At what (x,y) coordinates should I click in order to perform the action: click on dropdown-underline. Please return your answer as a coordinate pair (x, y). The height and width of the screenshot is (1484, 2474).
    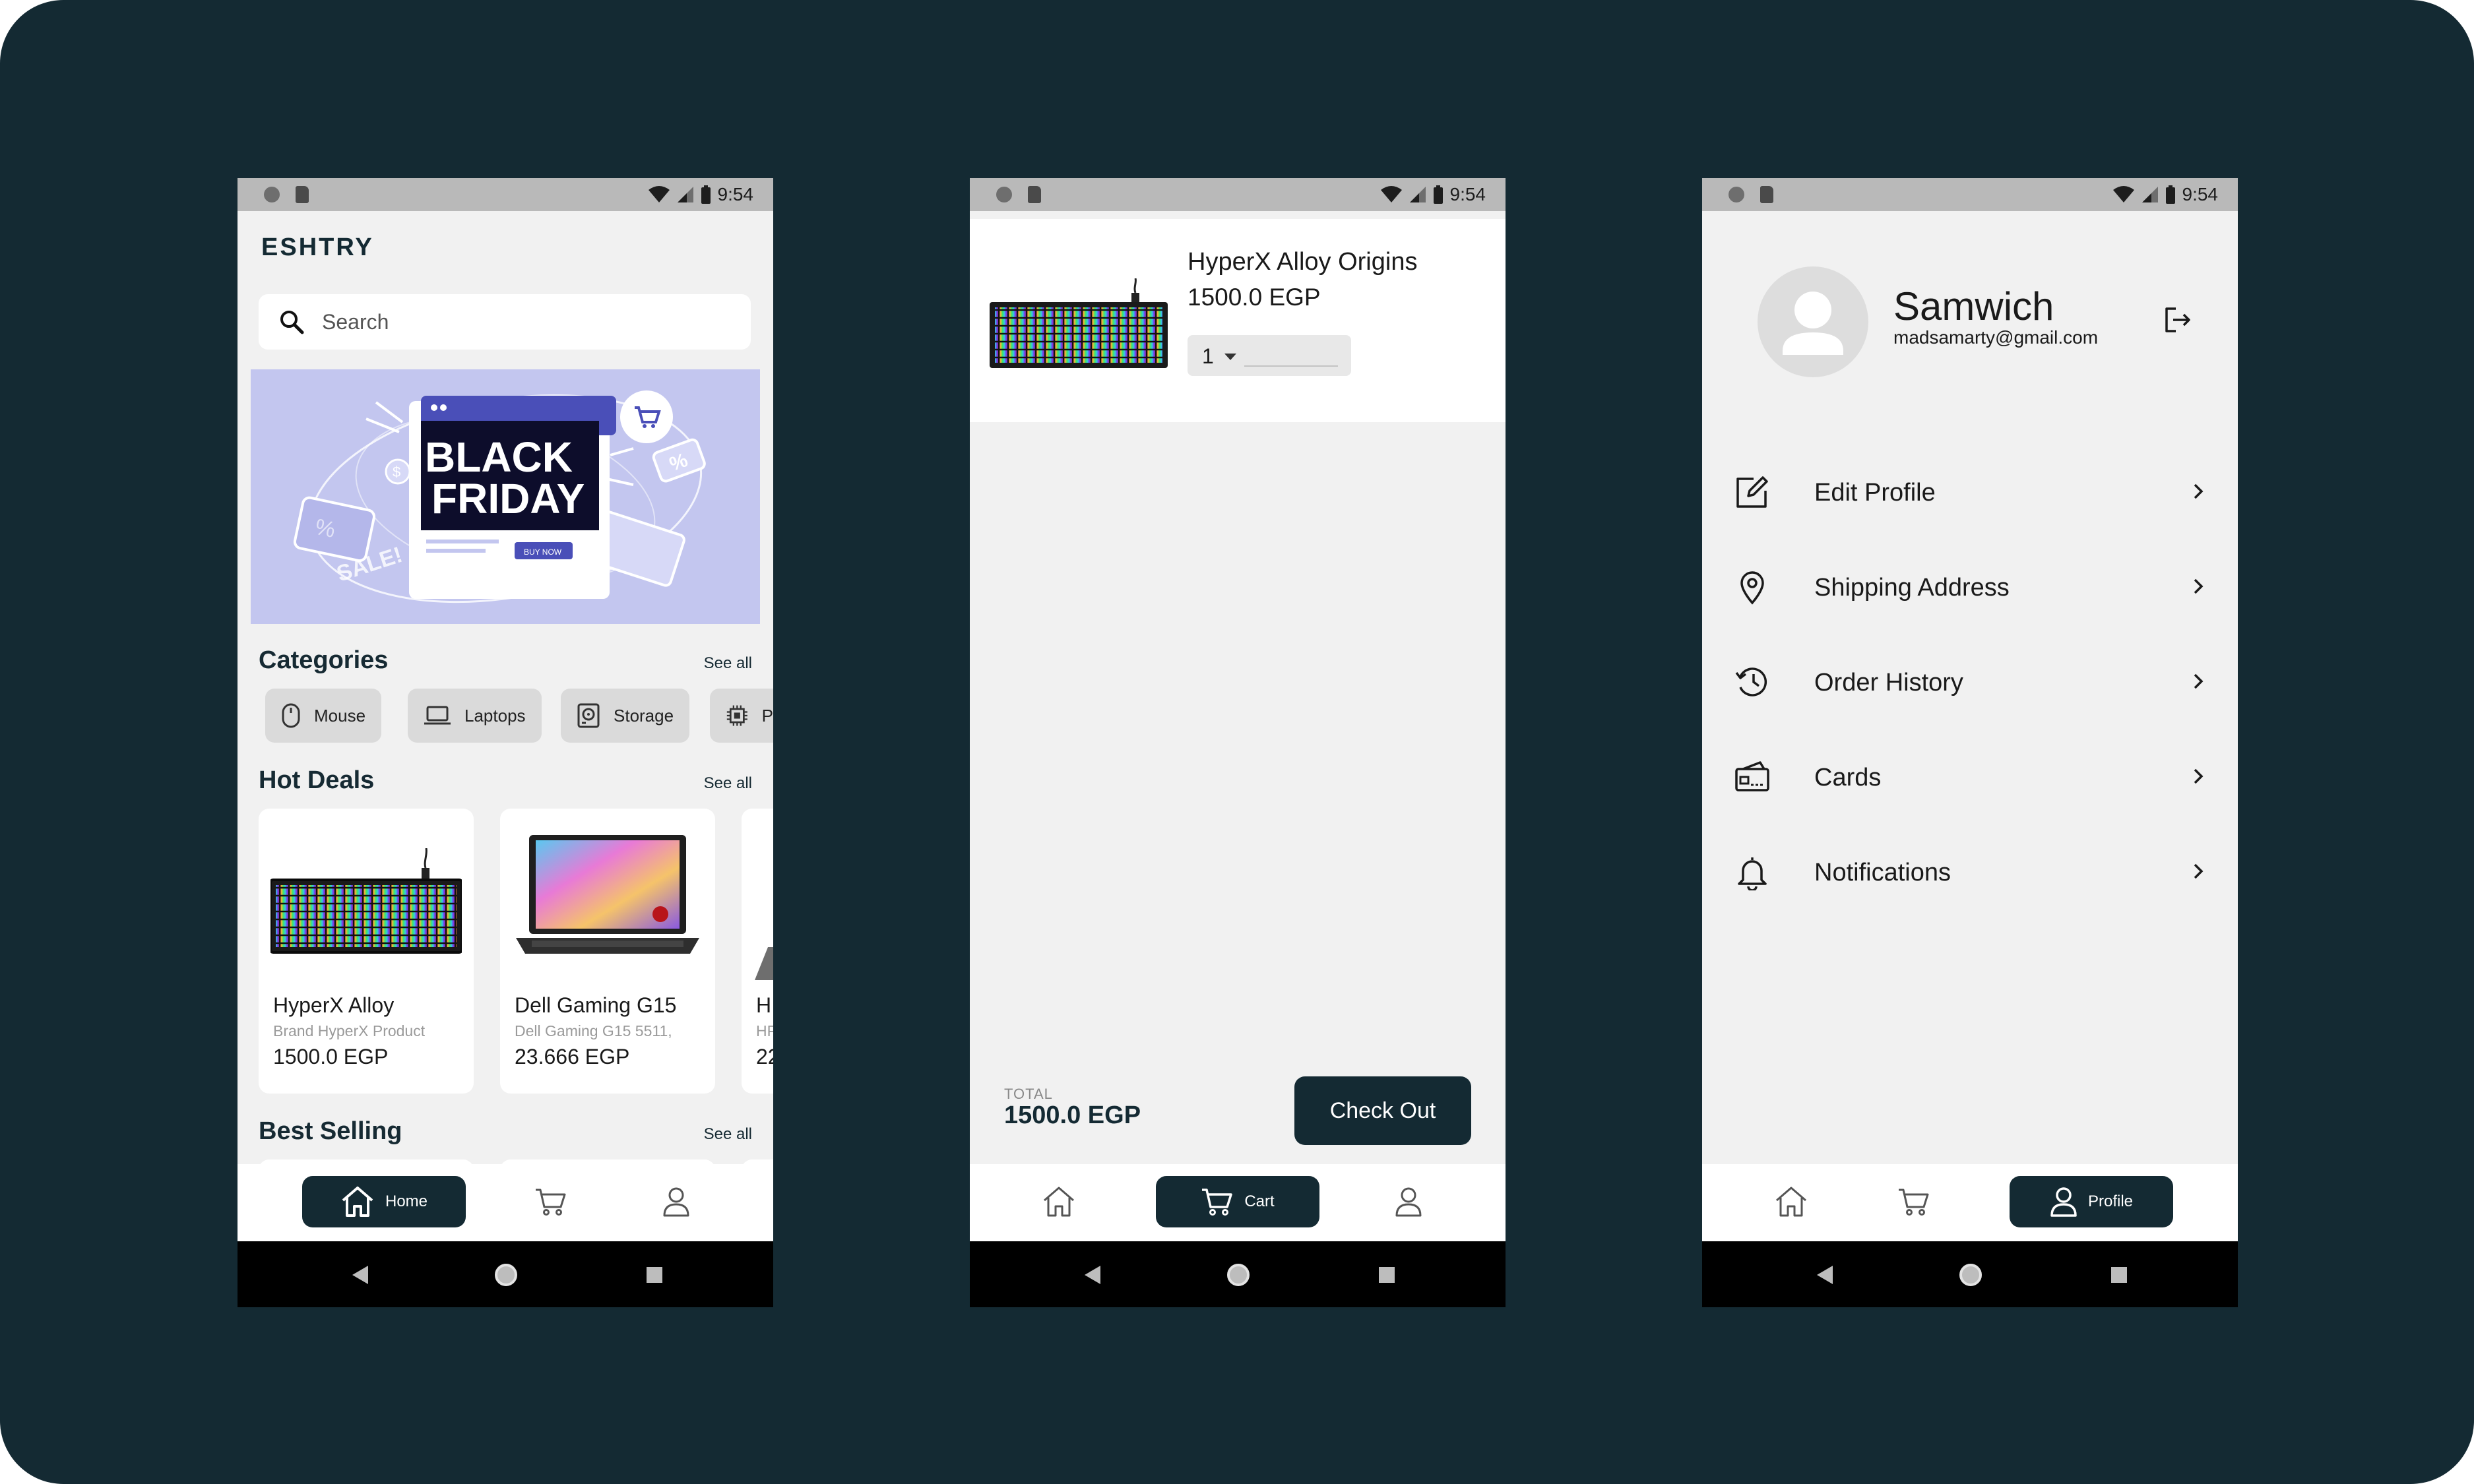
    Looking at the image, I should click on (1291, 366).